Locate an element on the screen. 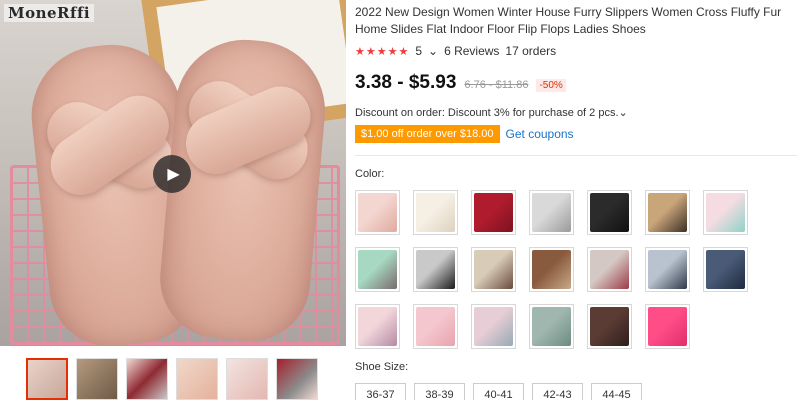 Image resolution: width=800 pixels, height=400 pixels. coupon-row: $1.00 off order over $18.00 Get coupons is located at coordinates (576, 134).